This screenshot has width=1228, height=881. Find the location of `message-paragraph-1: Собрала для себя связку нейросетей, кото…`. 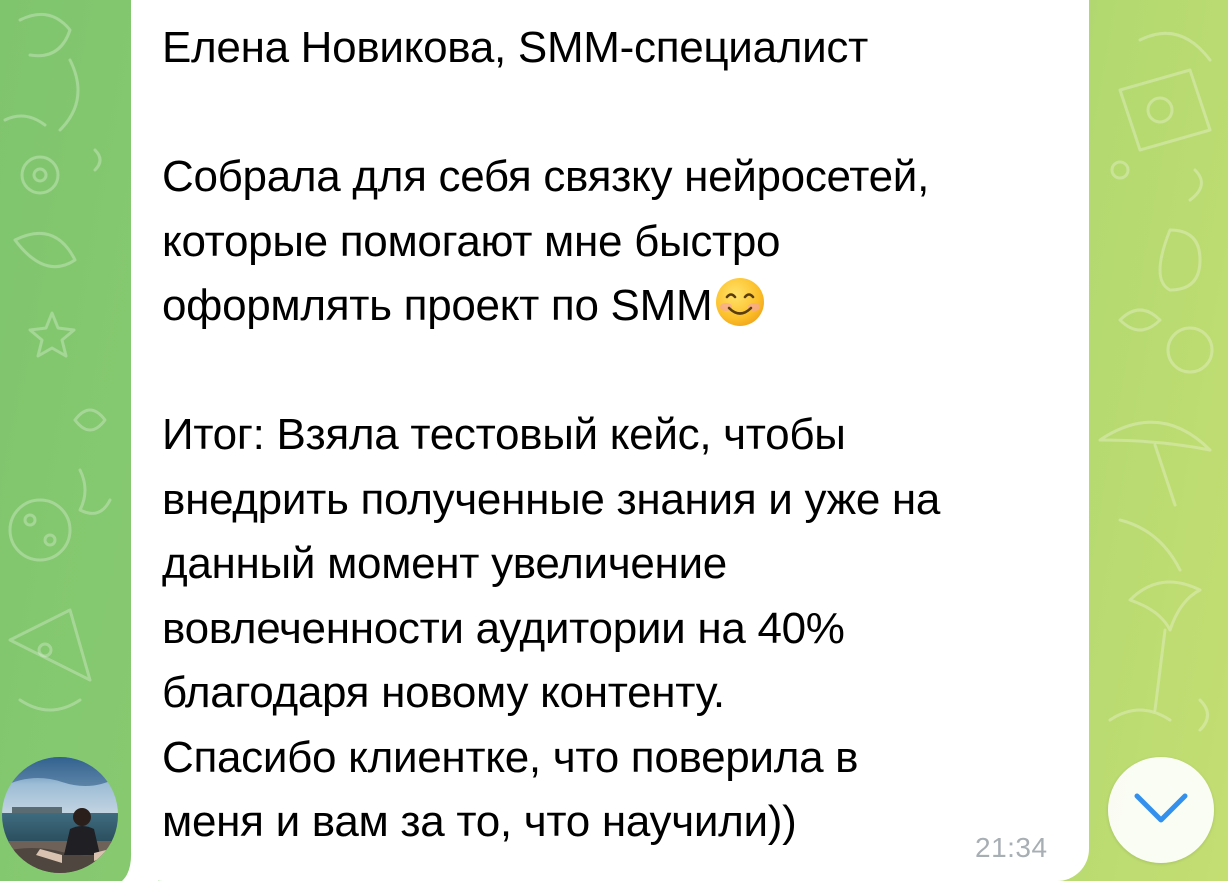

message-paragraph-1: Собрала для себя связку нейросетей, кото… is located at coordinates (545, 241).